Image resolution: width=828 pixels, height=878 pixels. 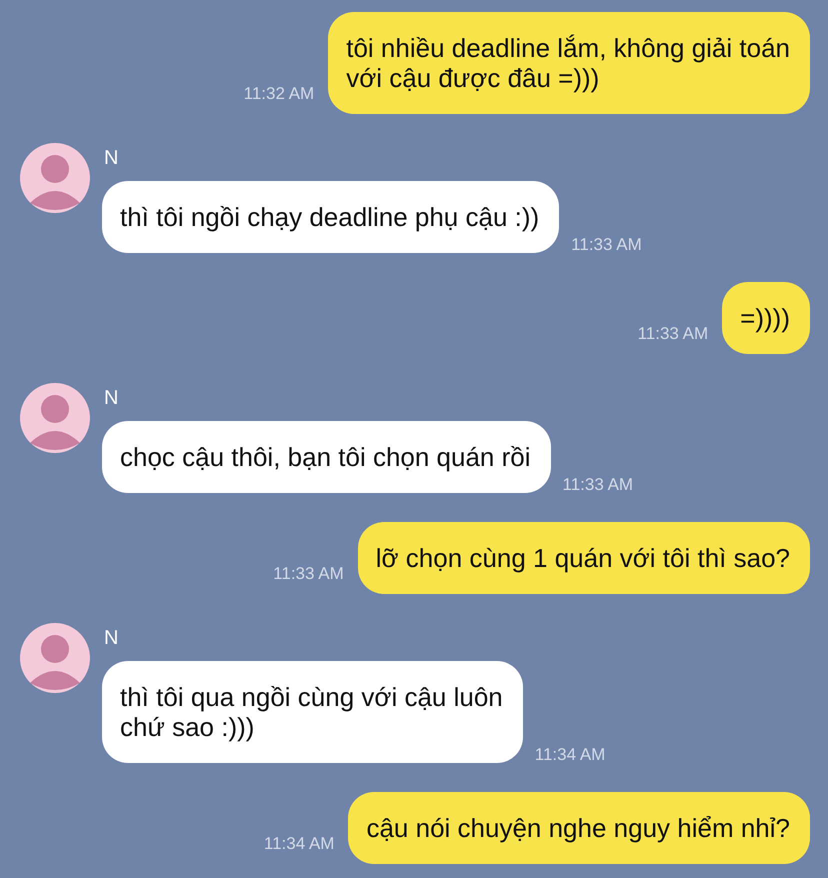 What do you see at coordinates (584, 558) in the screenshot?
I see `message-bubble: lỡ chọn cùng 1 quán với tôi thì sao?` at bounding box center [584, 558].